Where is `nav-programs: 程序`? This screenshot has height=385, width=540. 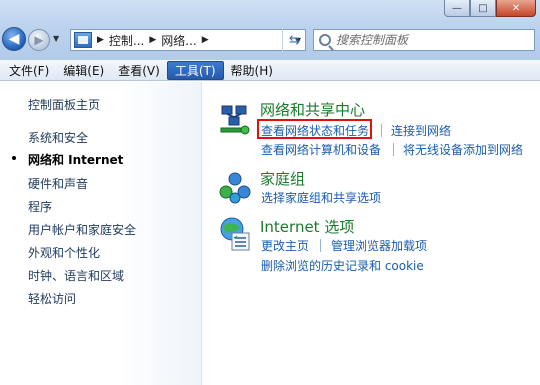
nav-programs: 程序 is located at coordinates (40, 206).